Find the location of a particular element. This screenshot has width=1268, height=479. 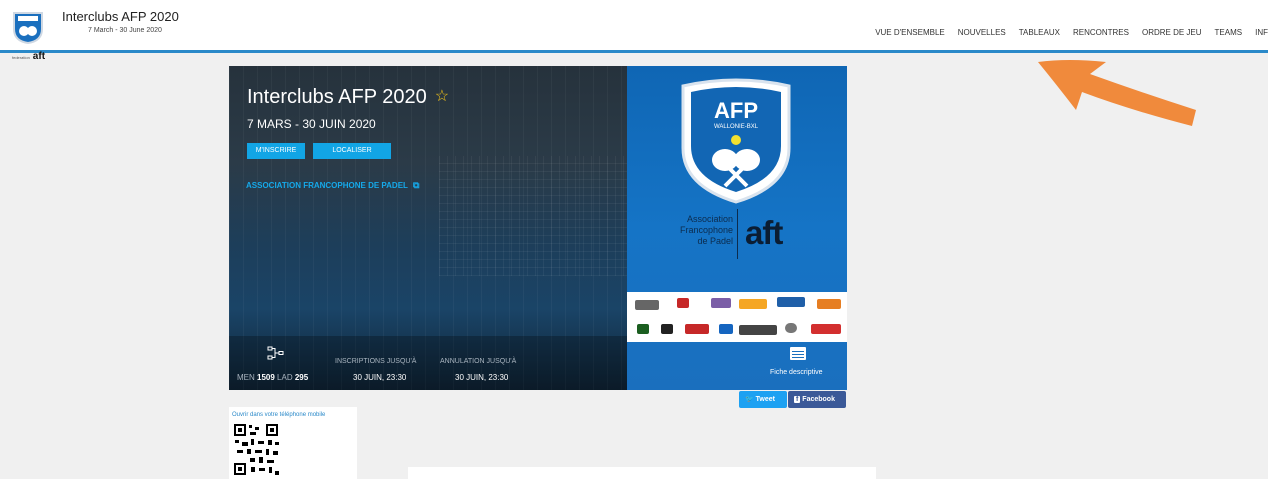

tournament-title: Interclubs AFP 2020 ☆ is located at coordinates (348, 97).